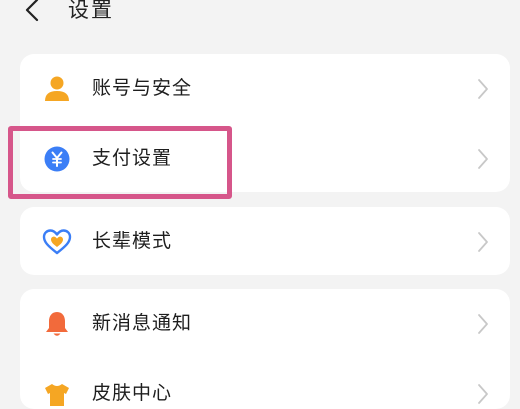  Describe the element at coordinates (91, 11) in the screenshot. I see `page-title: 设置` at that location.